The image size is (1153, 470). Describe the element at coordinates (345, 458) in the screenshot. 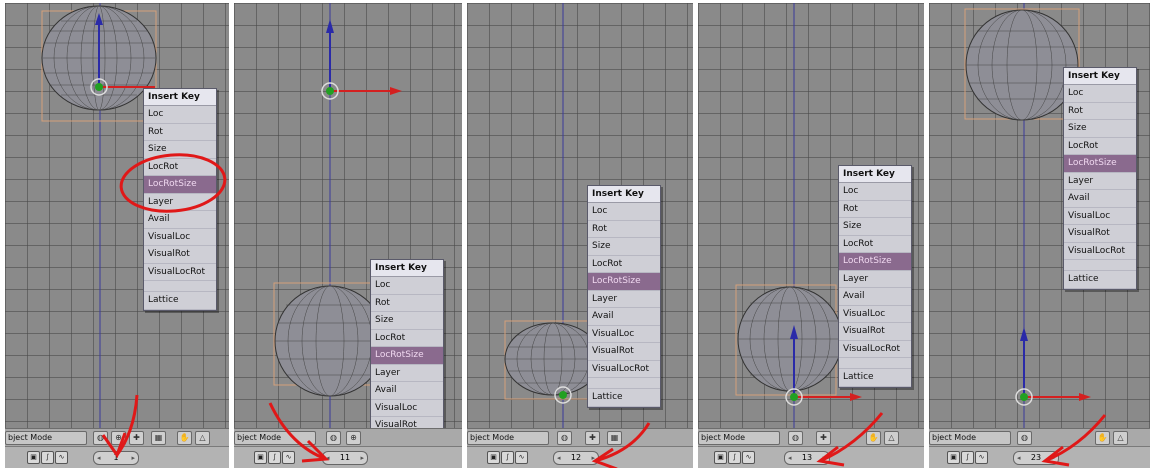

I see `current-frame-field: ◂ 11 ▸` at that location.